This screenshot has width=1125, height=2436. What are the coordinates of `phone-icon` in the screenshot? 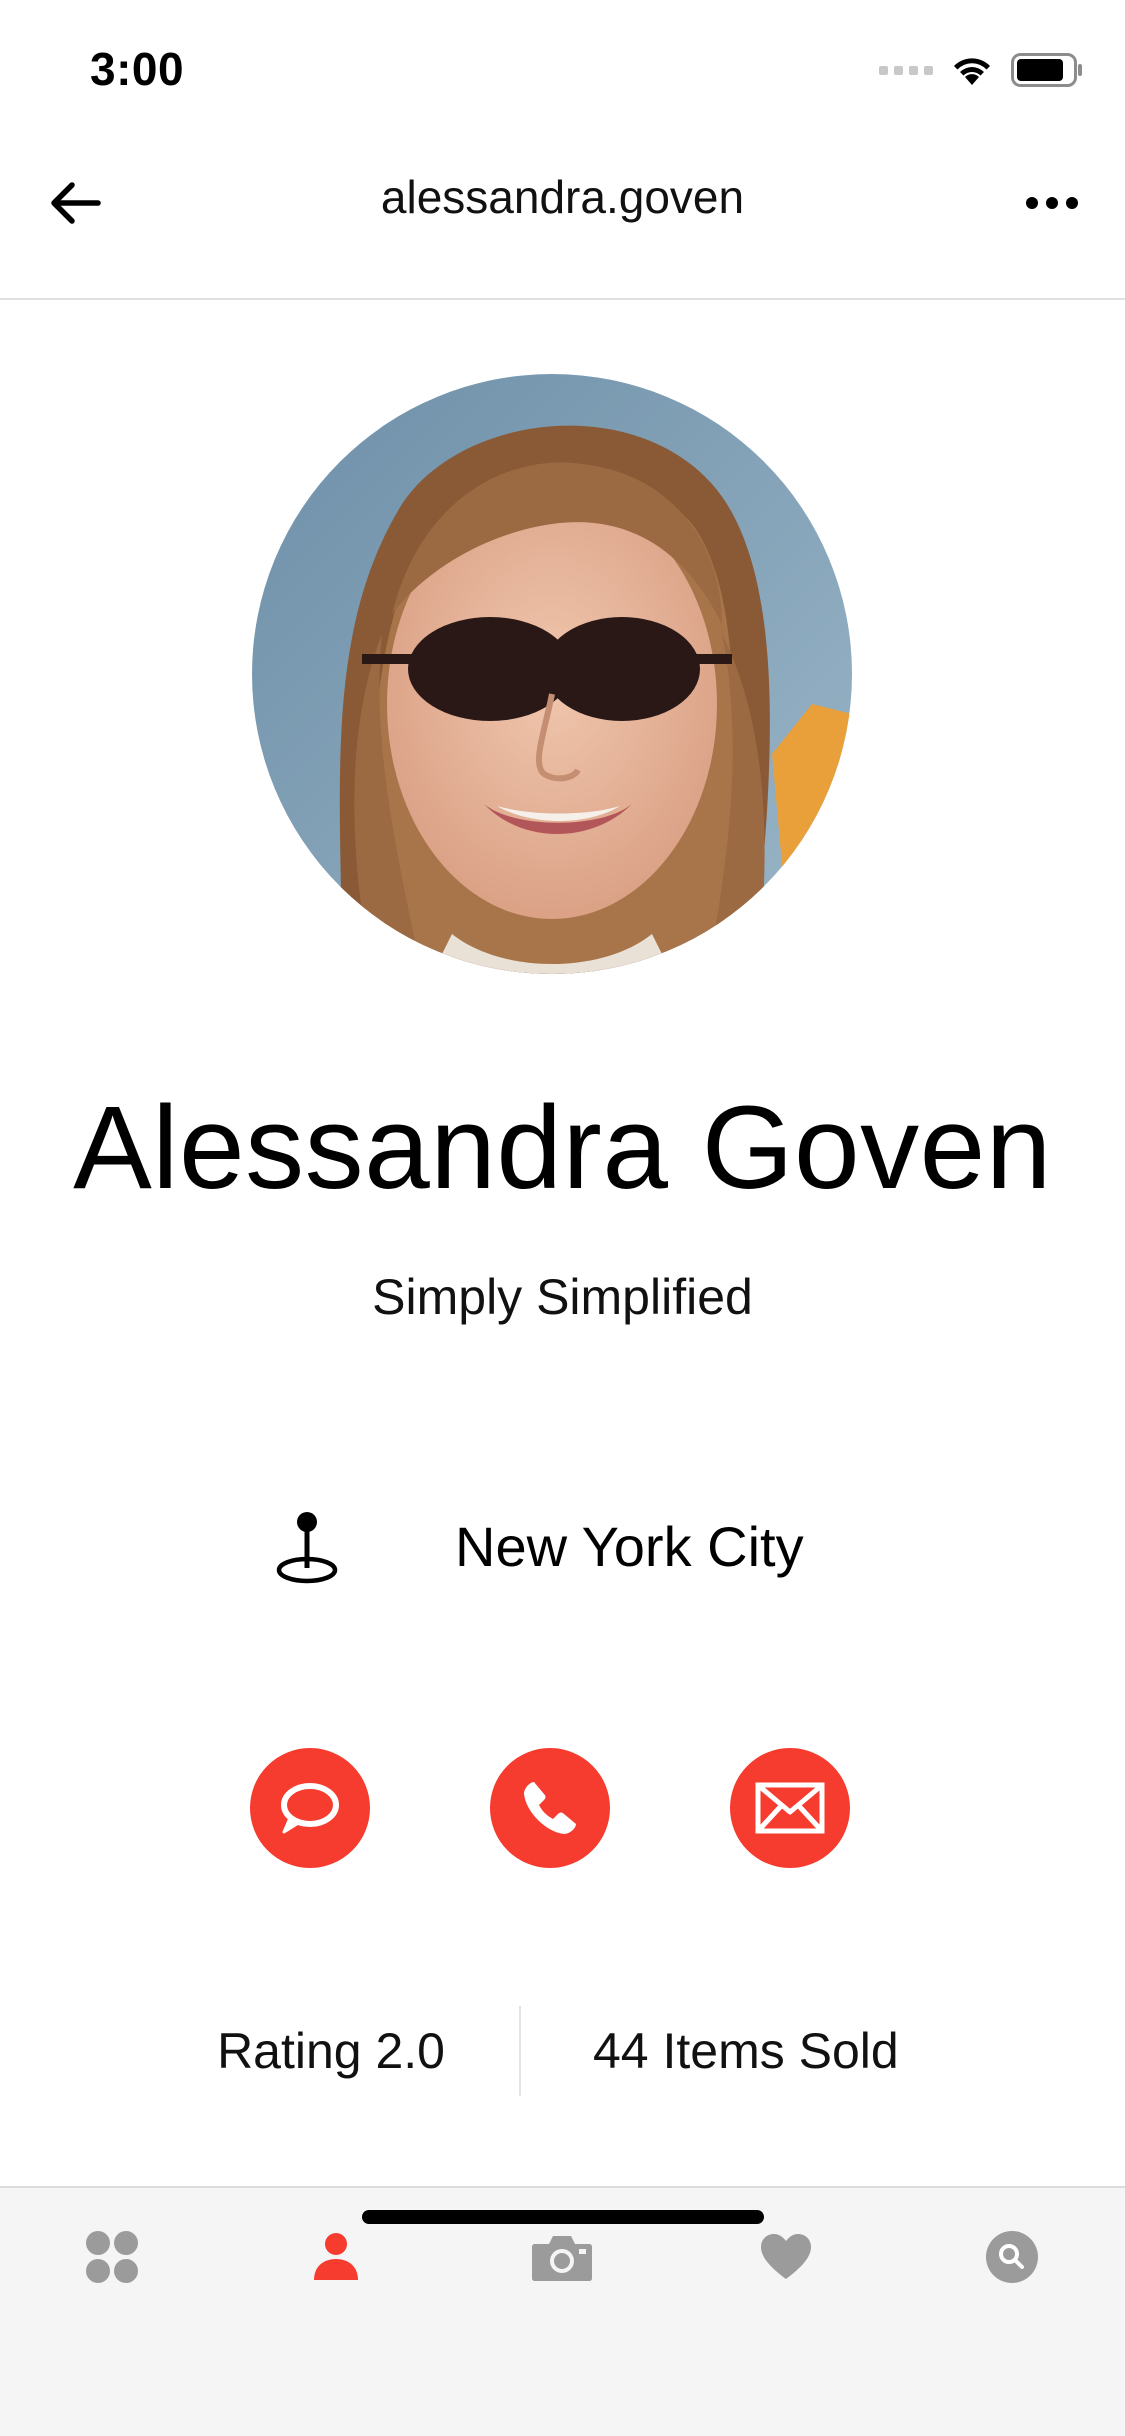 It's located at (550, 1808).